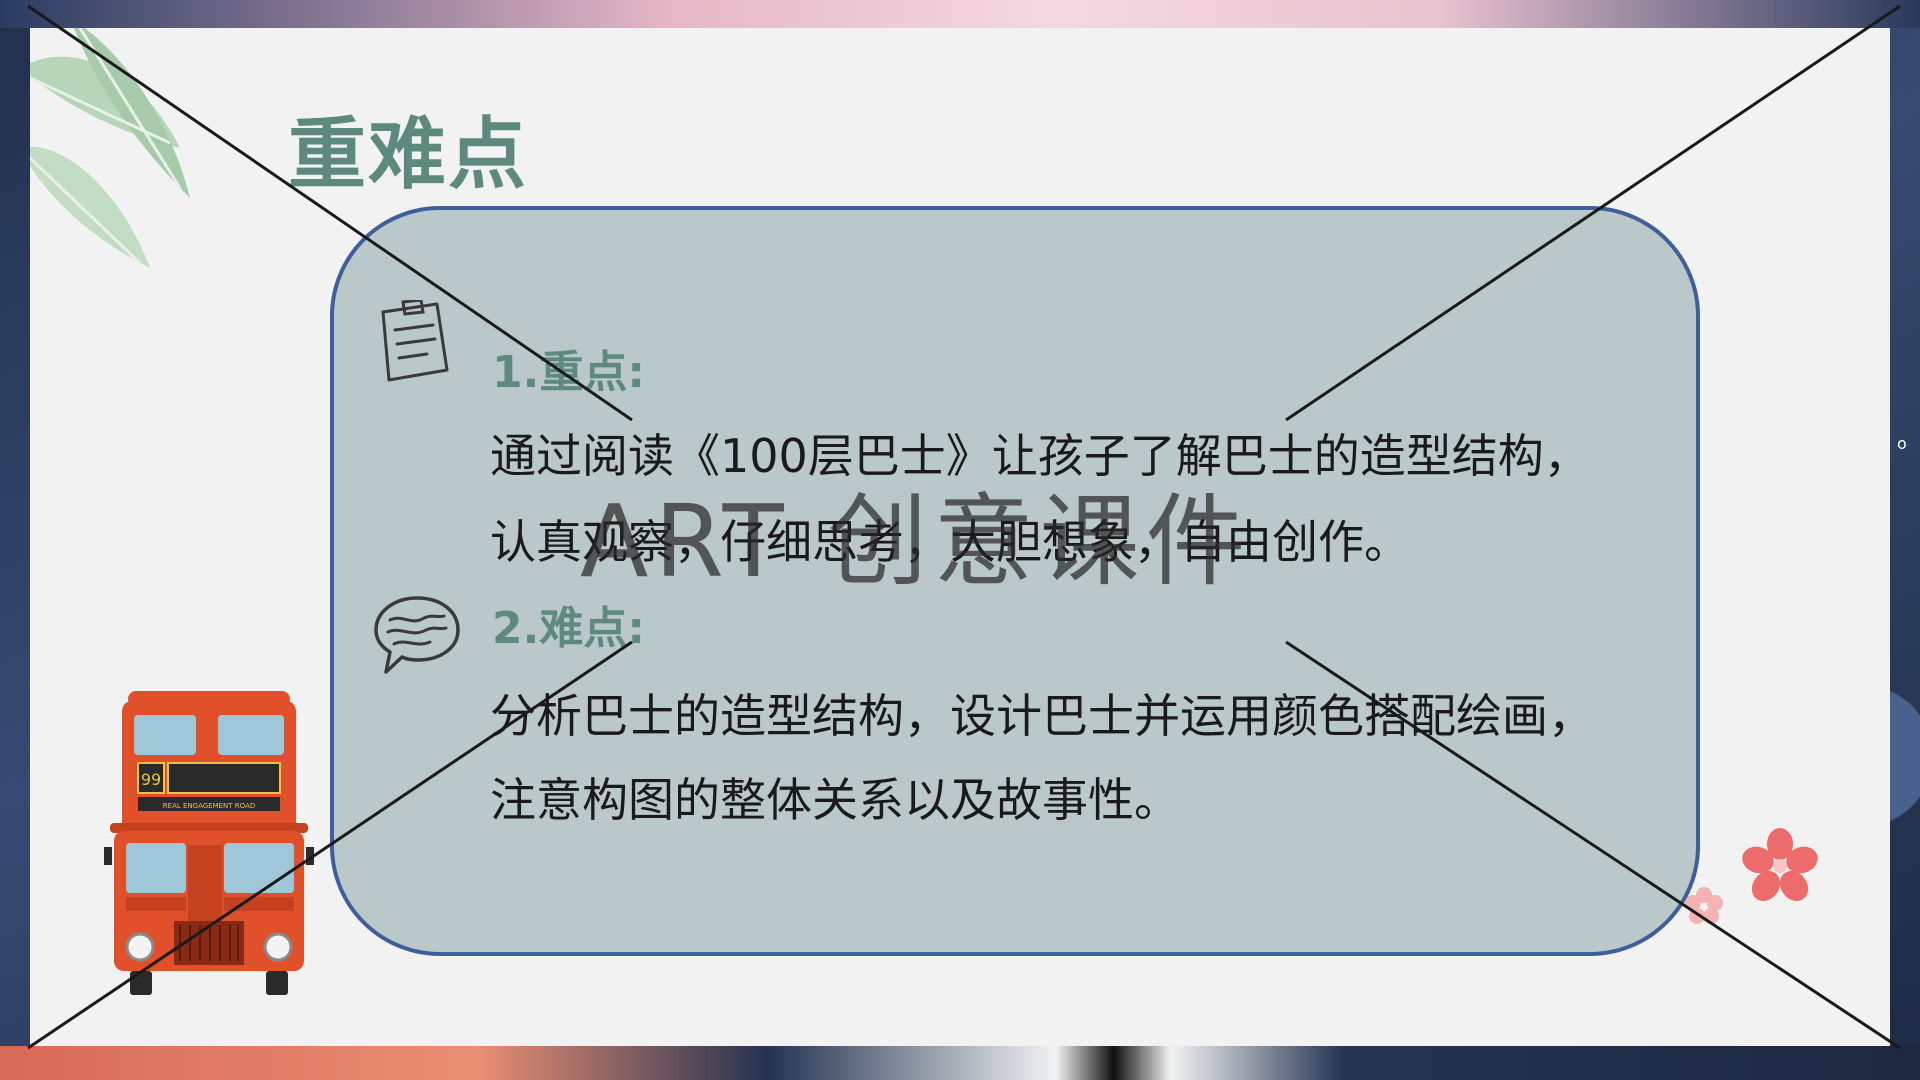 This screenshot has width=1920, height=1080. Describe the element at coordinates (151, 779) in the screenshot. I see `bus-route-number: 99` at that location.